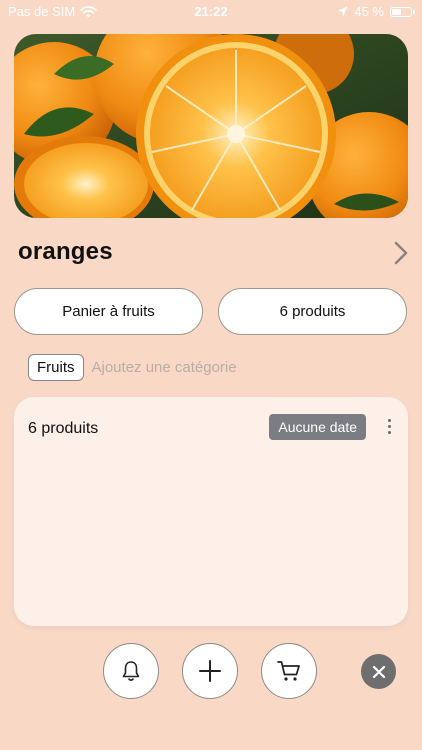 The height and width of the screenshot is (750, 422). I want to click on location-label: Panier à fruits, so click(108, 311).